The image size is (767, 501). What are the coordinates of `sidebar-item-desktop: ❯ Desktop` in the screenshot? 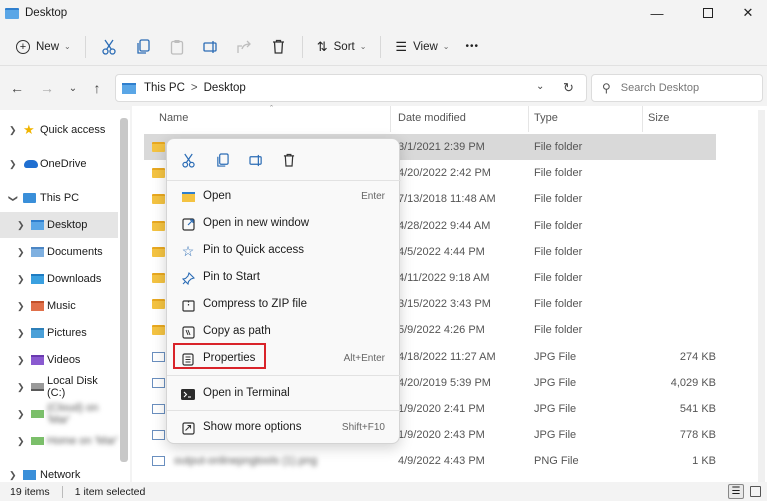 It's located at (59, 225).